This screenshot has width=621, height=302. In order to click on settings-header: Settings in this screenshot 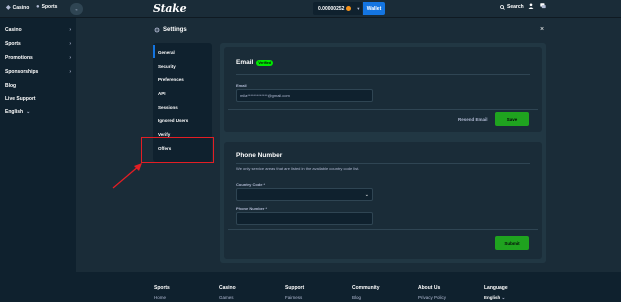, I will do `click(170, 30)`.